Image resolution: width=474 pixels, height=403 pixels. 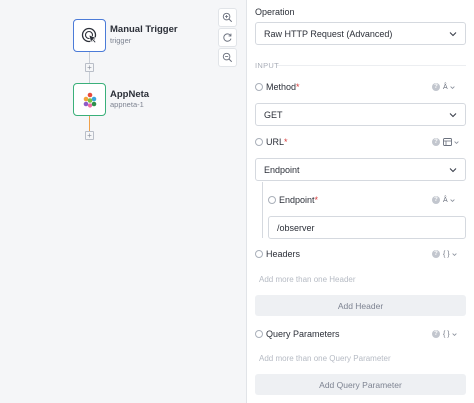 What do you see at coordinates (360, 384) in the screenshot?
I see `add-query-parameter-button: Add Query Parameter` at bounding box center [360, 384].